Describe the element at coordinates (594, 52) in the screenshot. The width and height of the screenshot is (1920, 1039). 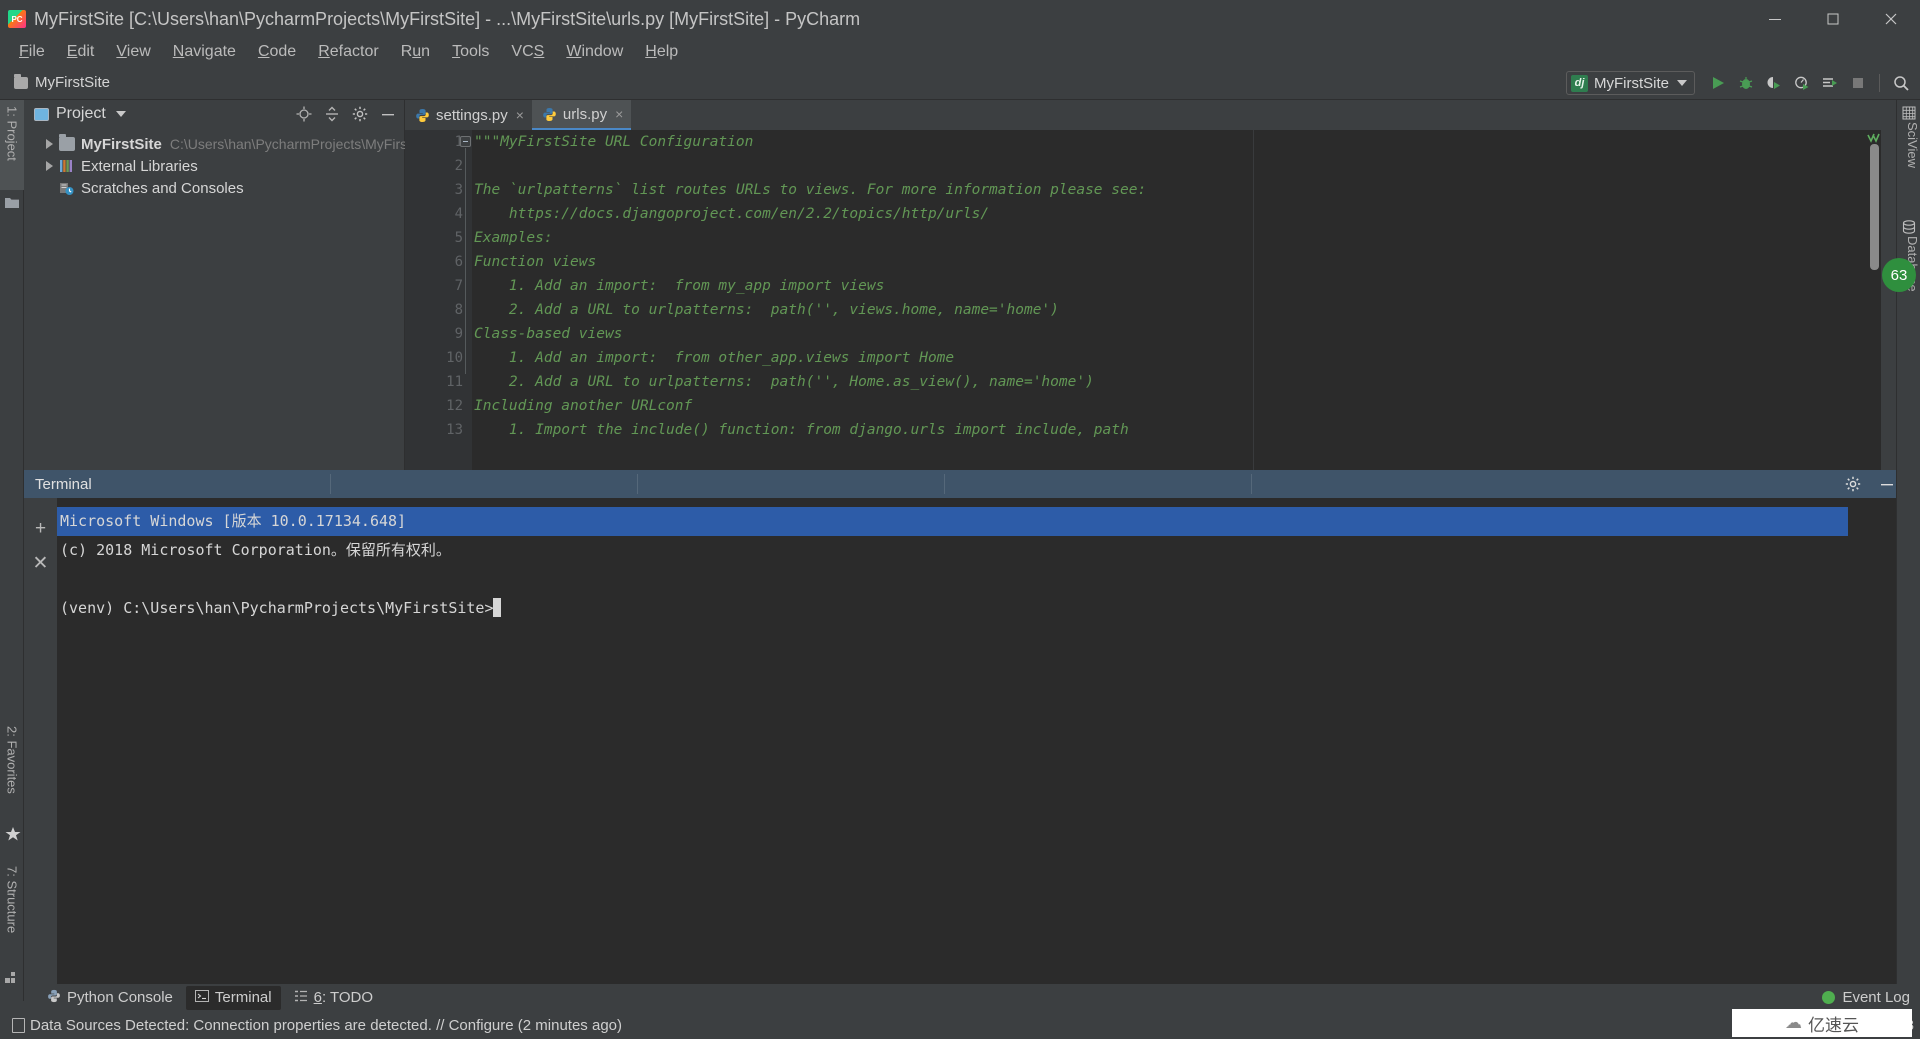
I see `menu-window: Window` at that location.